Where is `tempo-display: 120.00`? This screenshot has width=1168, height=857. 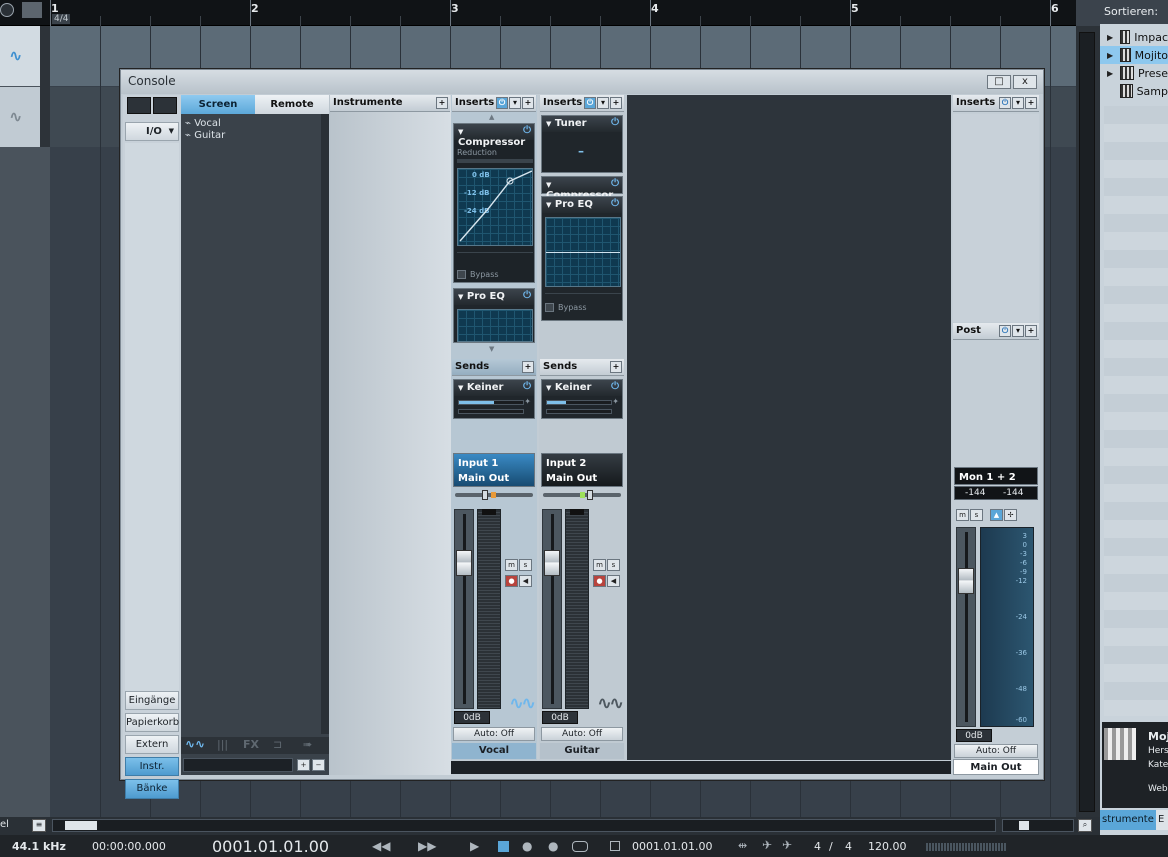 tempo-display: 120.00 is located at coordinates (887, 846).